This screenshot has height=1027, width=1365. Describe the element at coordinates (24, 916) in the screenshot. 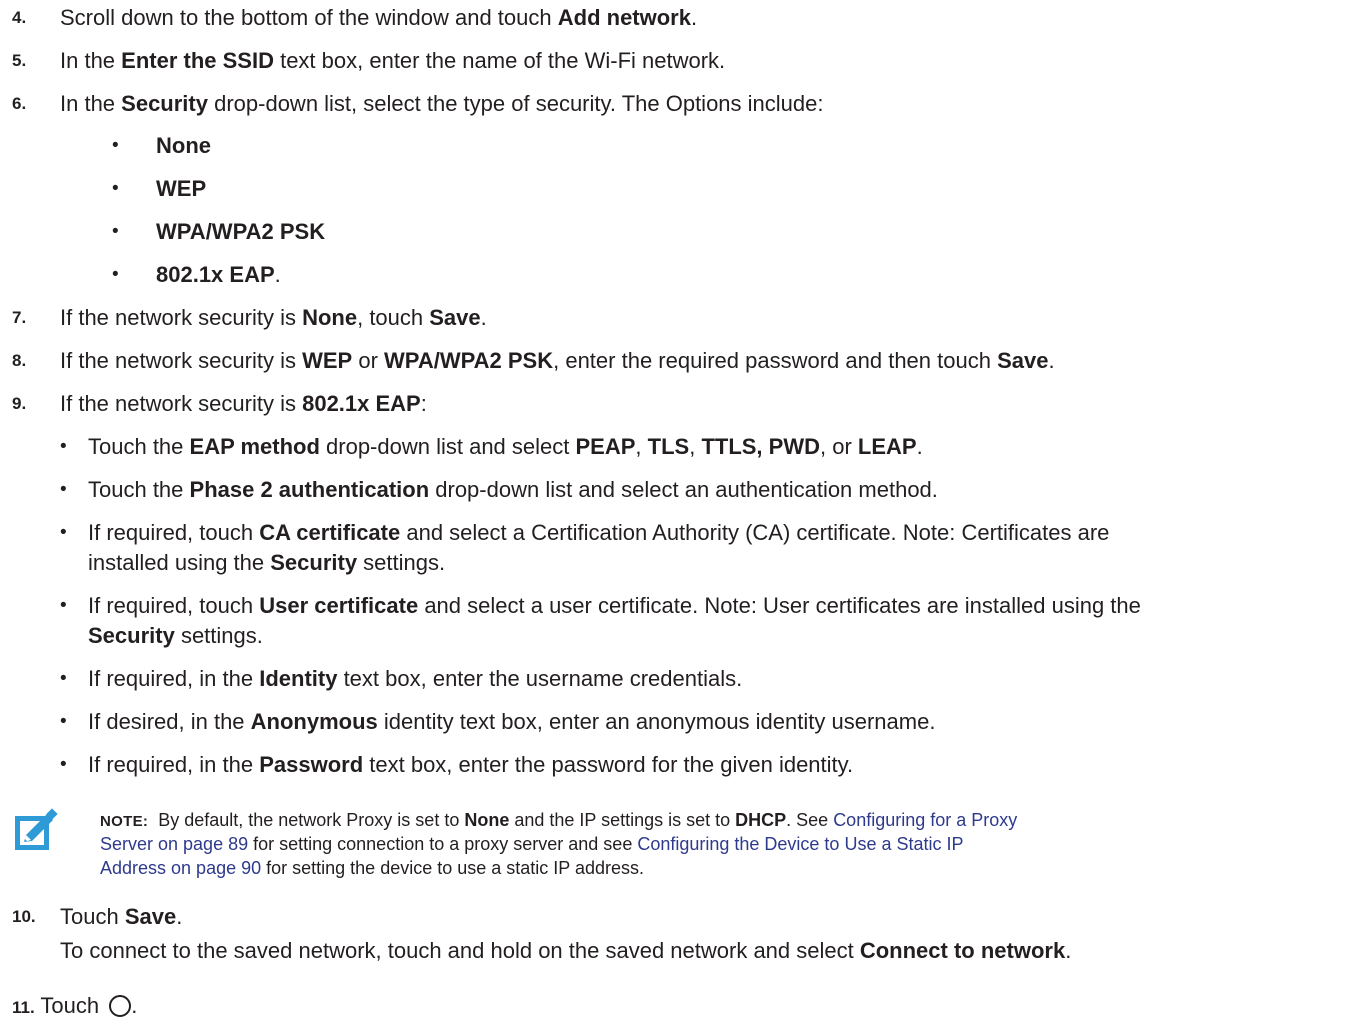

I see `step-number: 10.` at that location.